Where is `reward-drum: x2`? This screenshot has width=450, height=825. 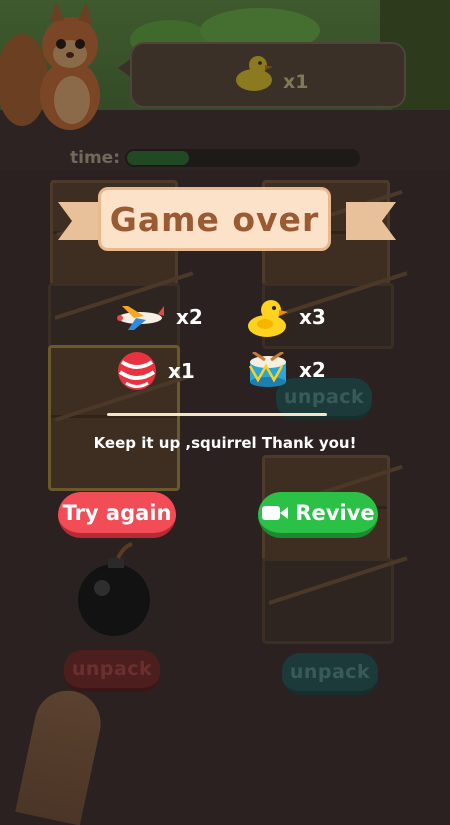 reward-drum: x2 is located at coordinates (286, 370).